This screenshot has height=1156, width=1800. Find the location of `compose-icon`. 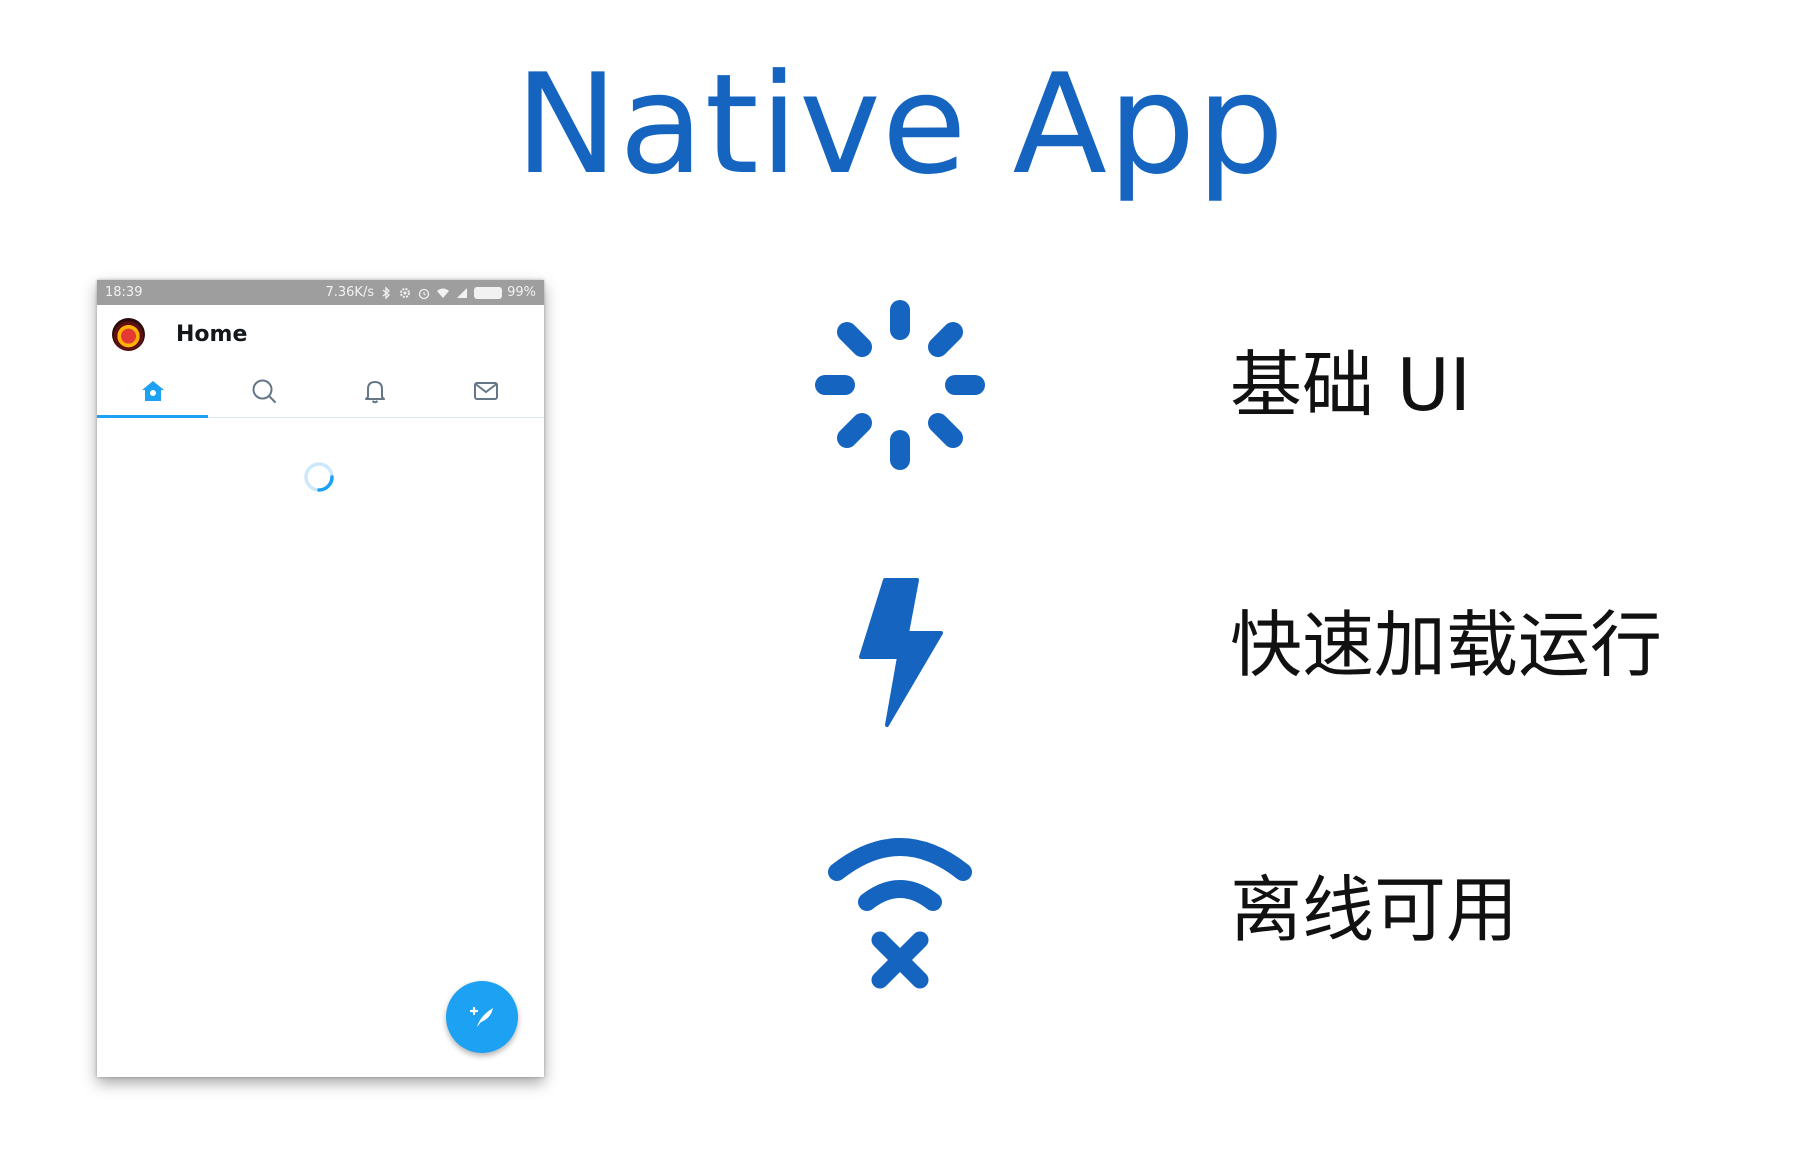

compose-icon is located at coordinates (481, 1016).